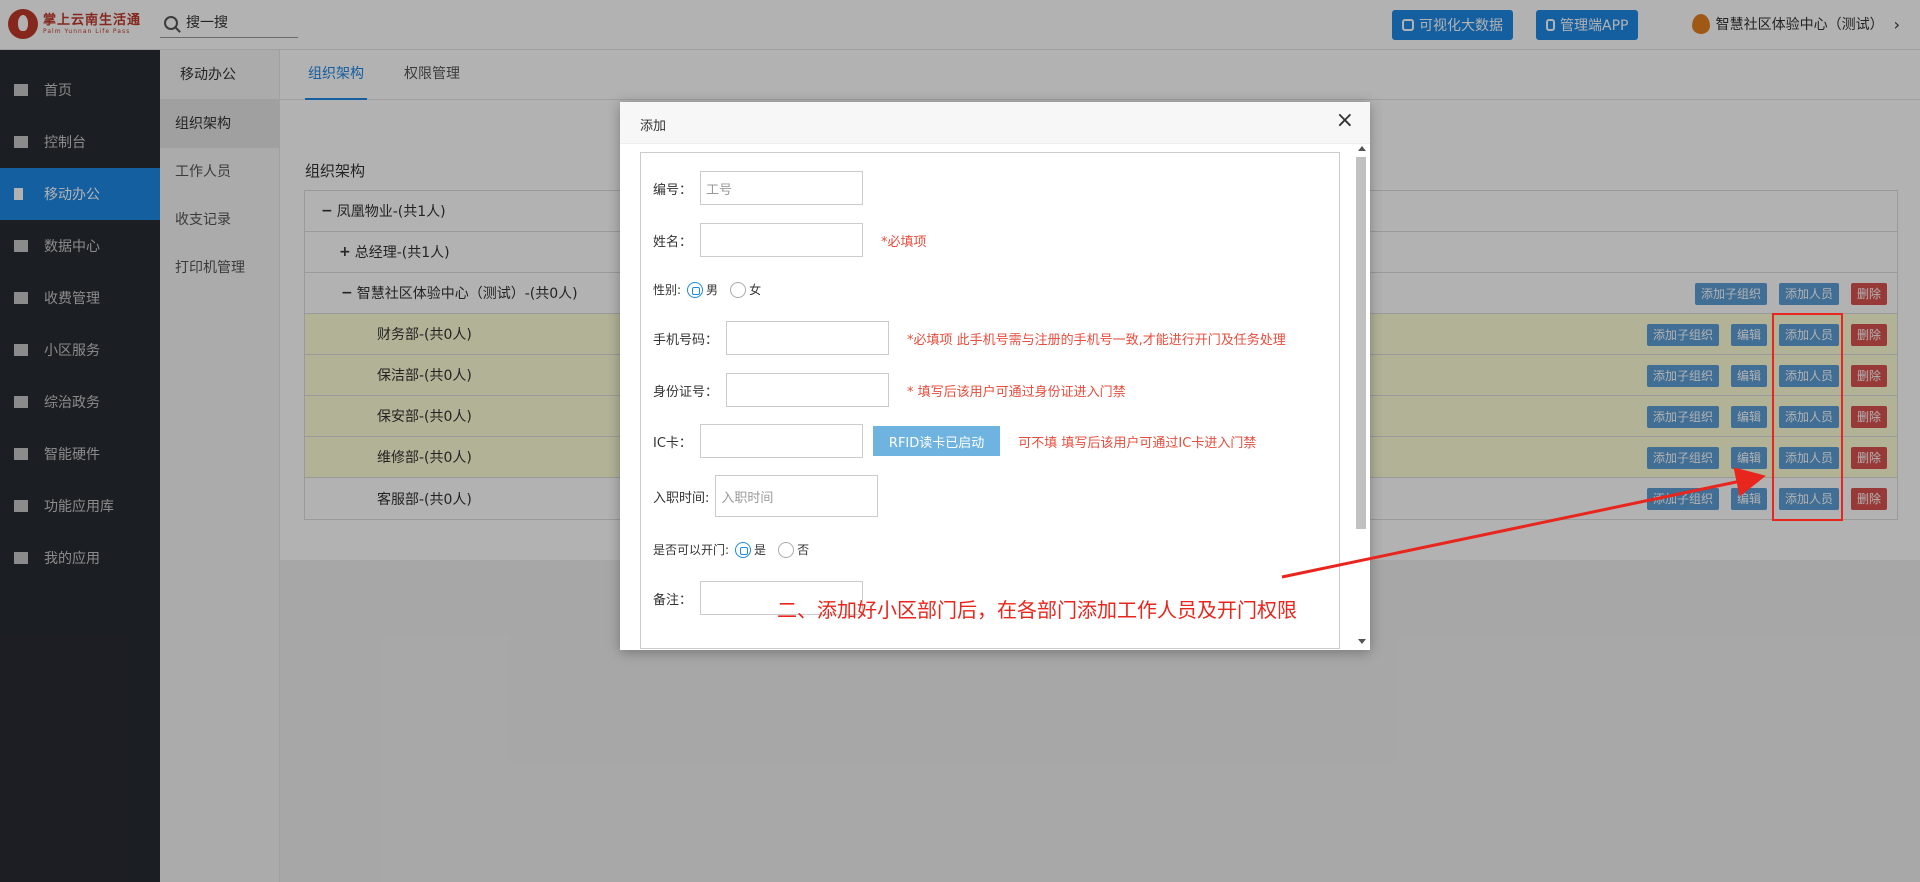  I want to click on door-yes-radio: 是, so click(750, 549).